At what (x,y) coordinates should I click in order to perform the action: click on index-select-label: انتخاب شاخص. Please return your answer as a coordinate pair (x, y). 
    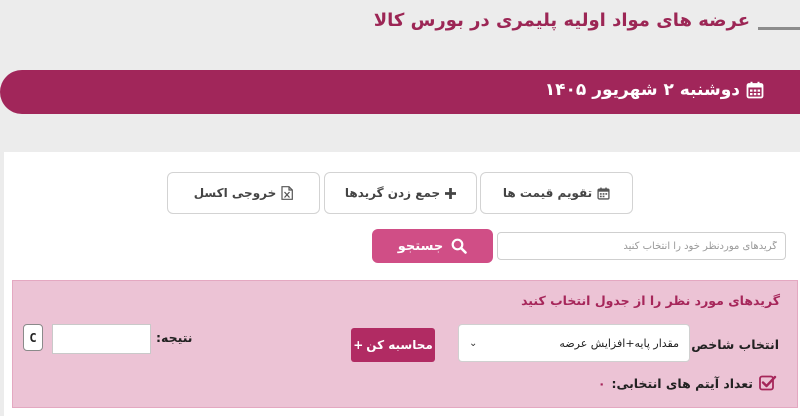
    Looking at the image, I should click on (735, 344).